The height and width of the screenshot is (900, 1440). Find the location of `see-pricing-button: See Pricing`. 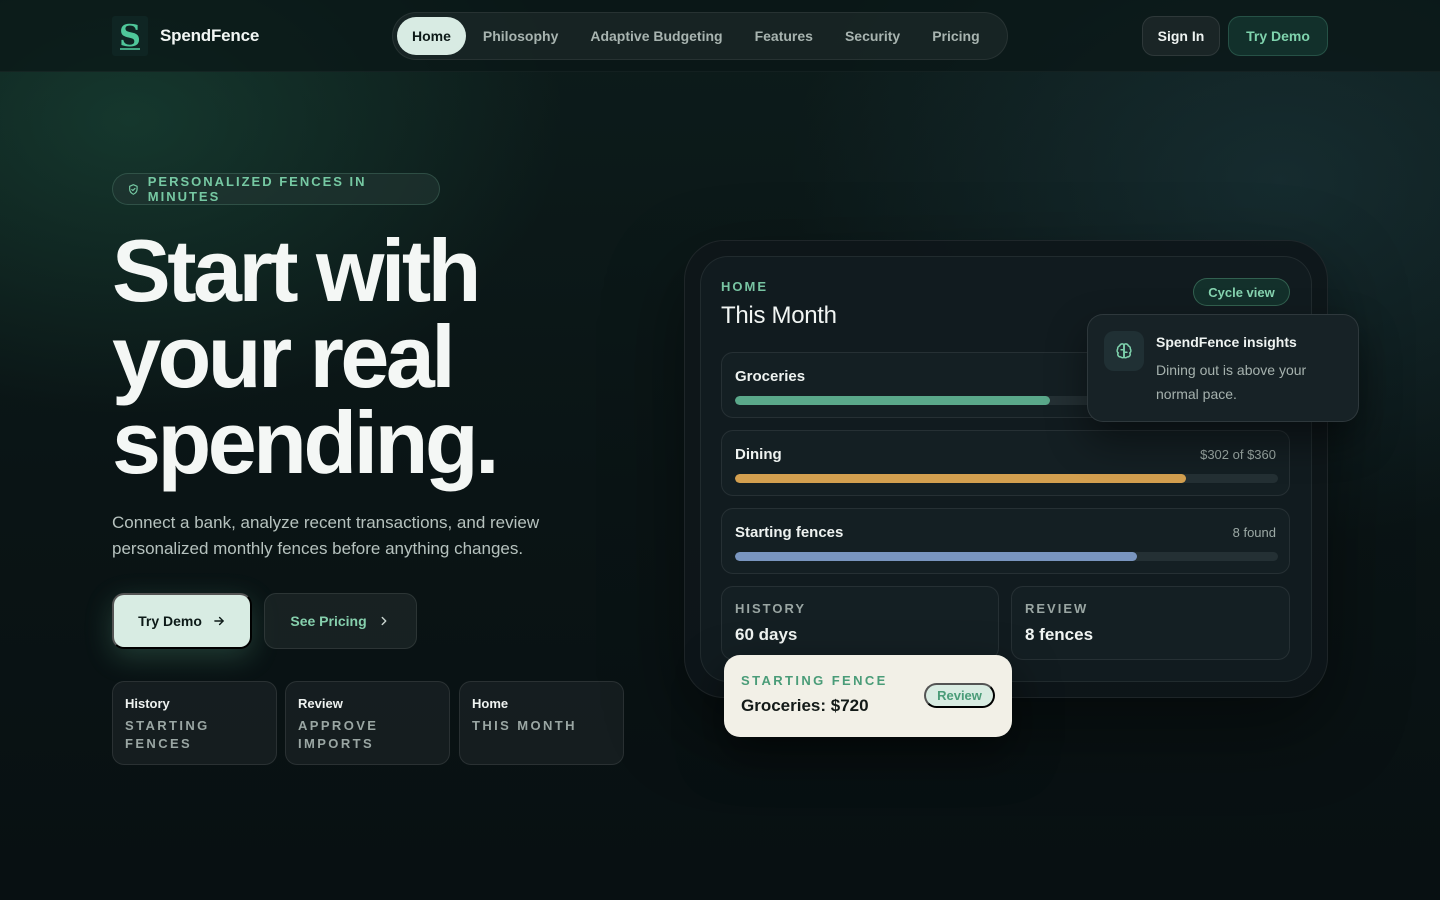

see-pricing-button: See Pricing is located at coordinates (340, 621).